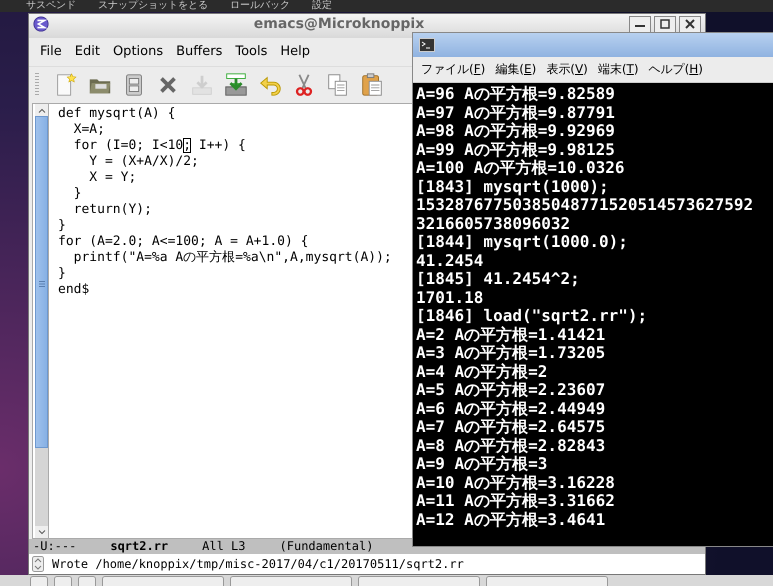 The width and height of the screenshot is (773, 586). I want to click on terminal-line: A=7 Aの平方根=2.64575, so click(511, 427).